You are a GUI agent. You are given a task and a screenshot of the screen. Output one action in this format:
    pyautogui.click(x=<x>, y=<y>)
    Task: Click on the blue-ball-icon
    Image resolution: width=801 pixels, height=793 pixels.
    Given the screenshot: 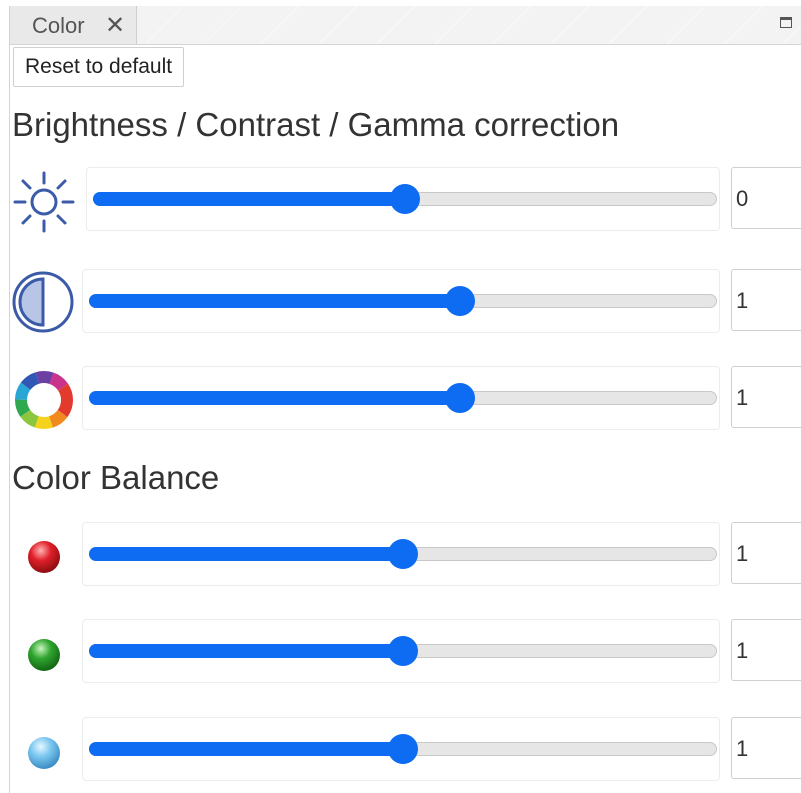 What is the action you would take?
    pyautogui.click(x=44, y=750)
    